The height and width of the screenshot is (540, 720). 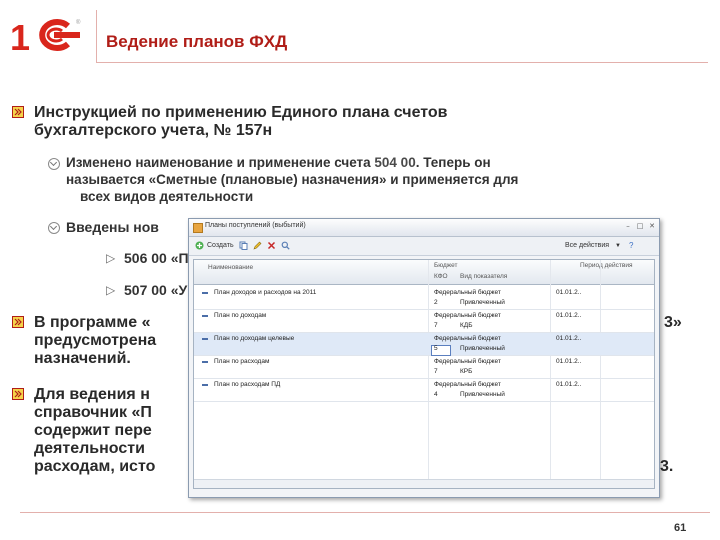 What do you see at coordinates (92, 394) in the screenshot?
I see `bullet-3-line-1: Для ведения н` at bounding box center [92, 394].